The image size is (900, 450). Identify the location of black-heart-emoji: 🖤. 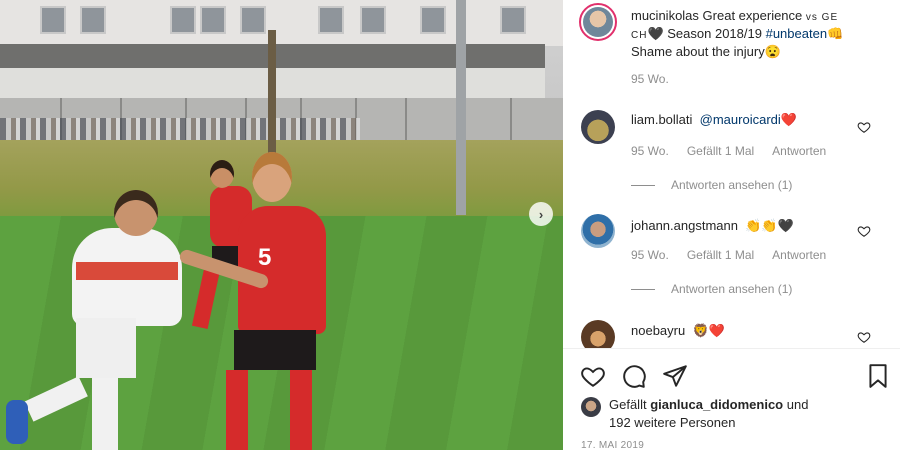
(655, 33).